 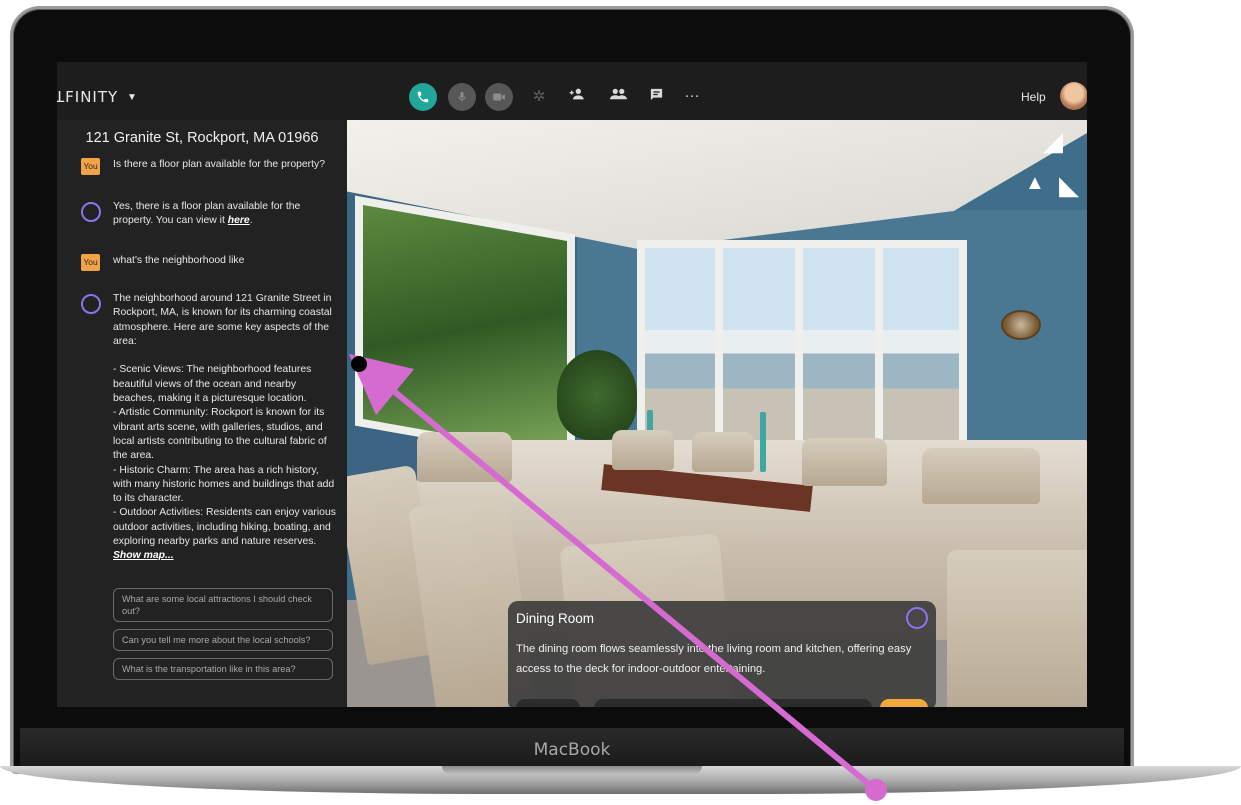 What do you see at coordinates (692, 95) in the screenshot?
I see `more-icon: ···` at bounding box center [692, 95].